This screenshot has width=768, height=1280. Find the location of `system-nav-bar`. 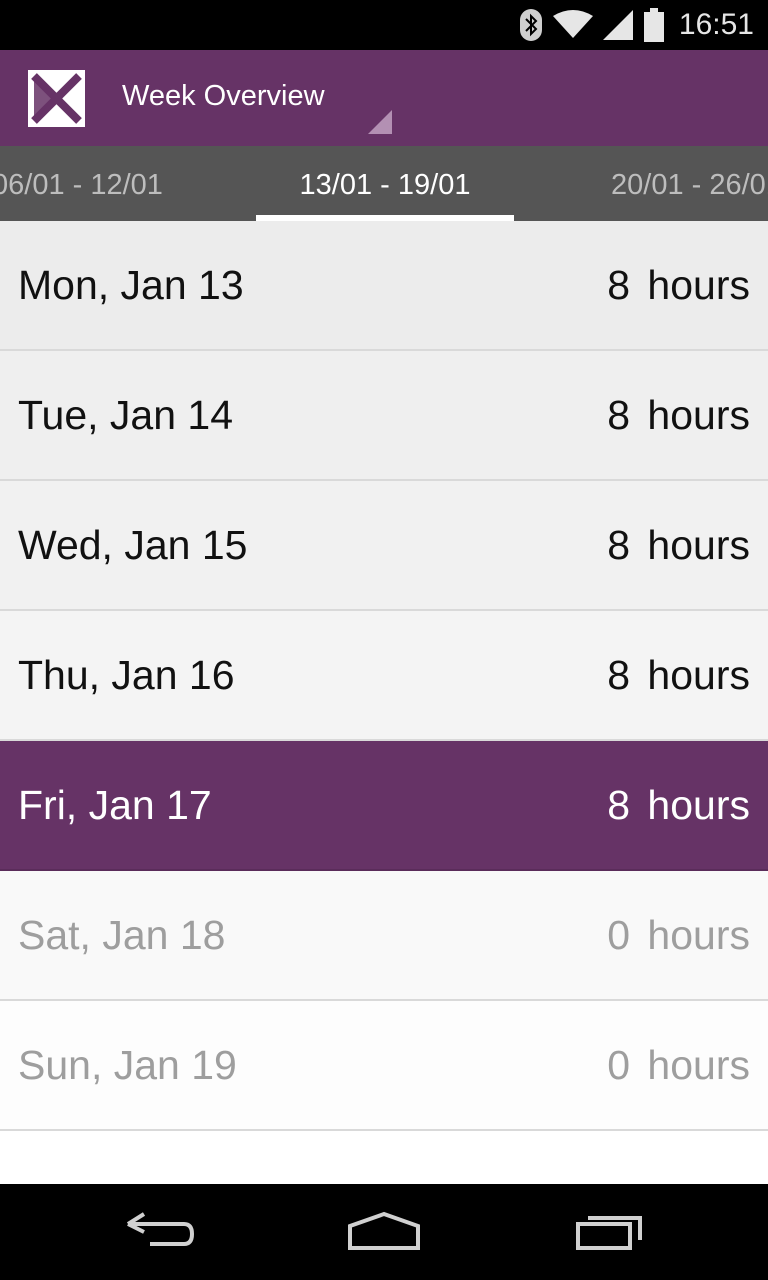

system-nav-bar is located at coordinates (384, 1232).